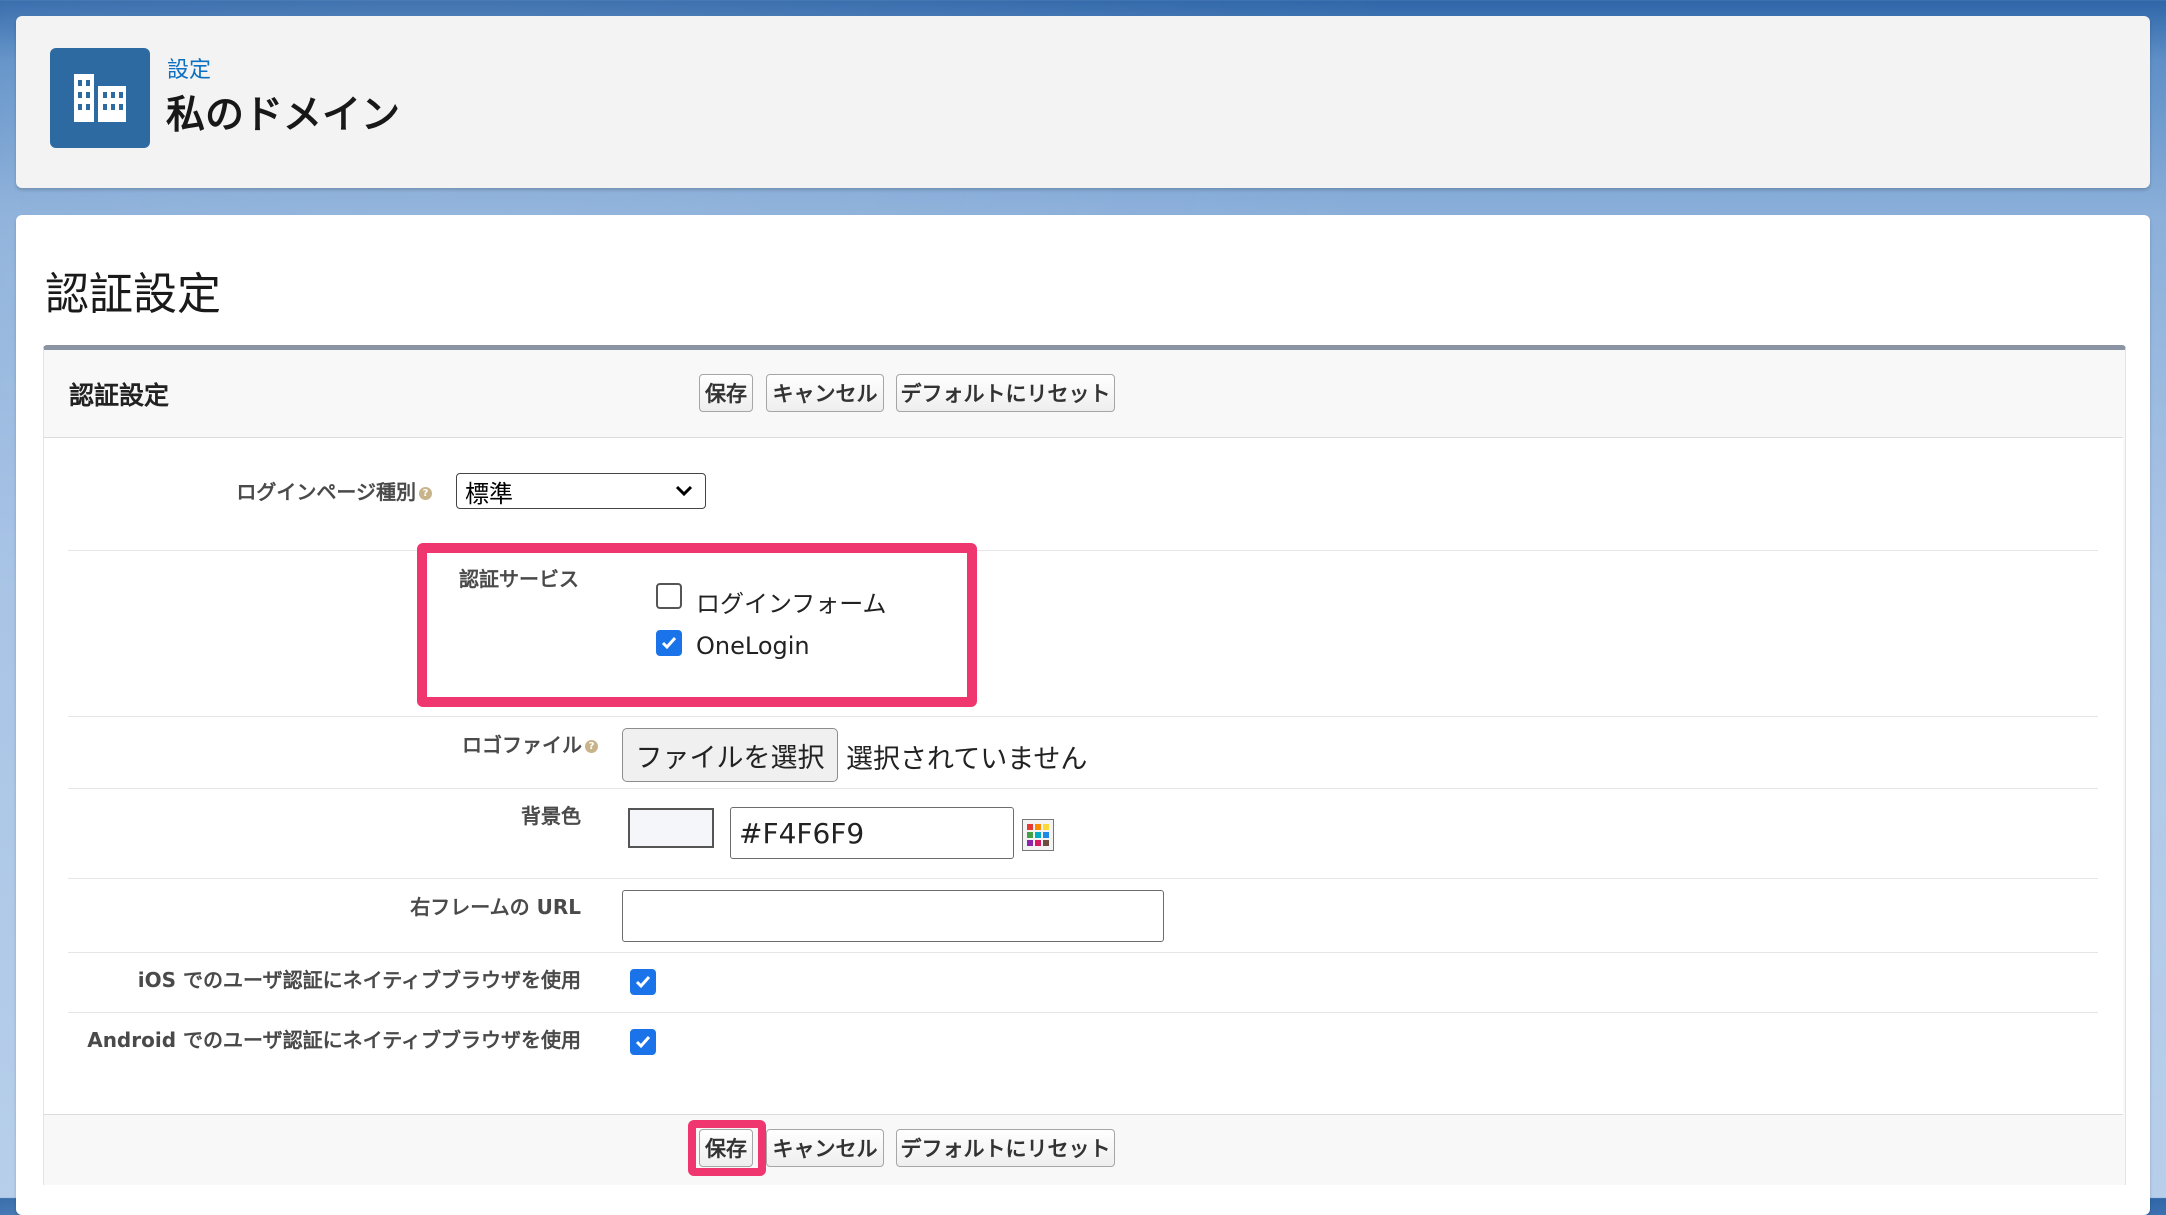 This screenshot has width=2166, height=1215. Describe the element at coordinates (326, 492) in the screenshot. I see `login-page-type-label-text: ログインページ種別` at that location.